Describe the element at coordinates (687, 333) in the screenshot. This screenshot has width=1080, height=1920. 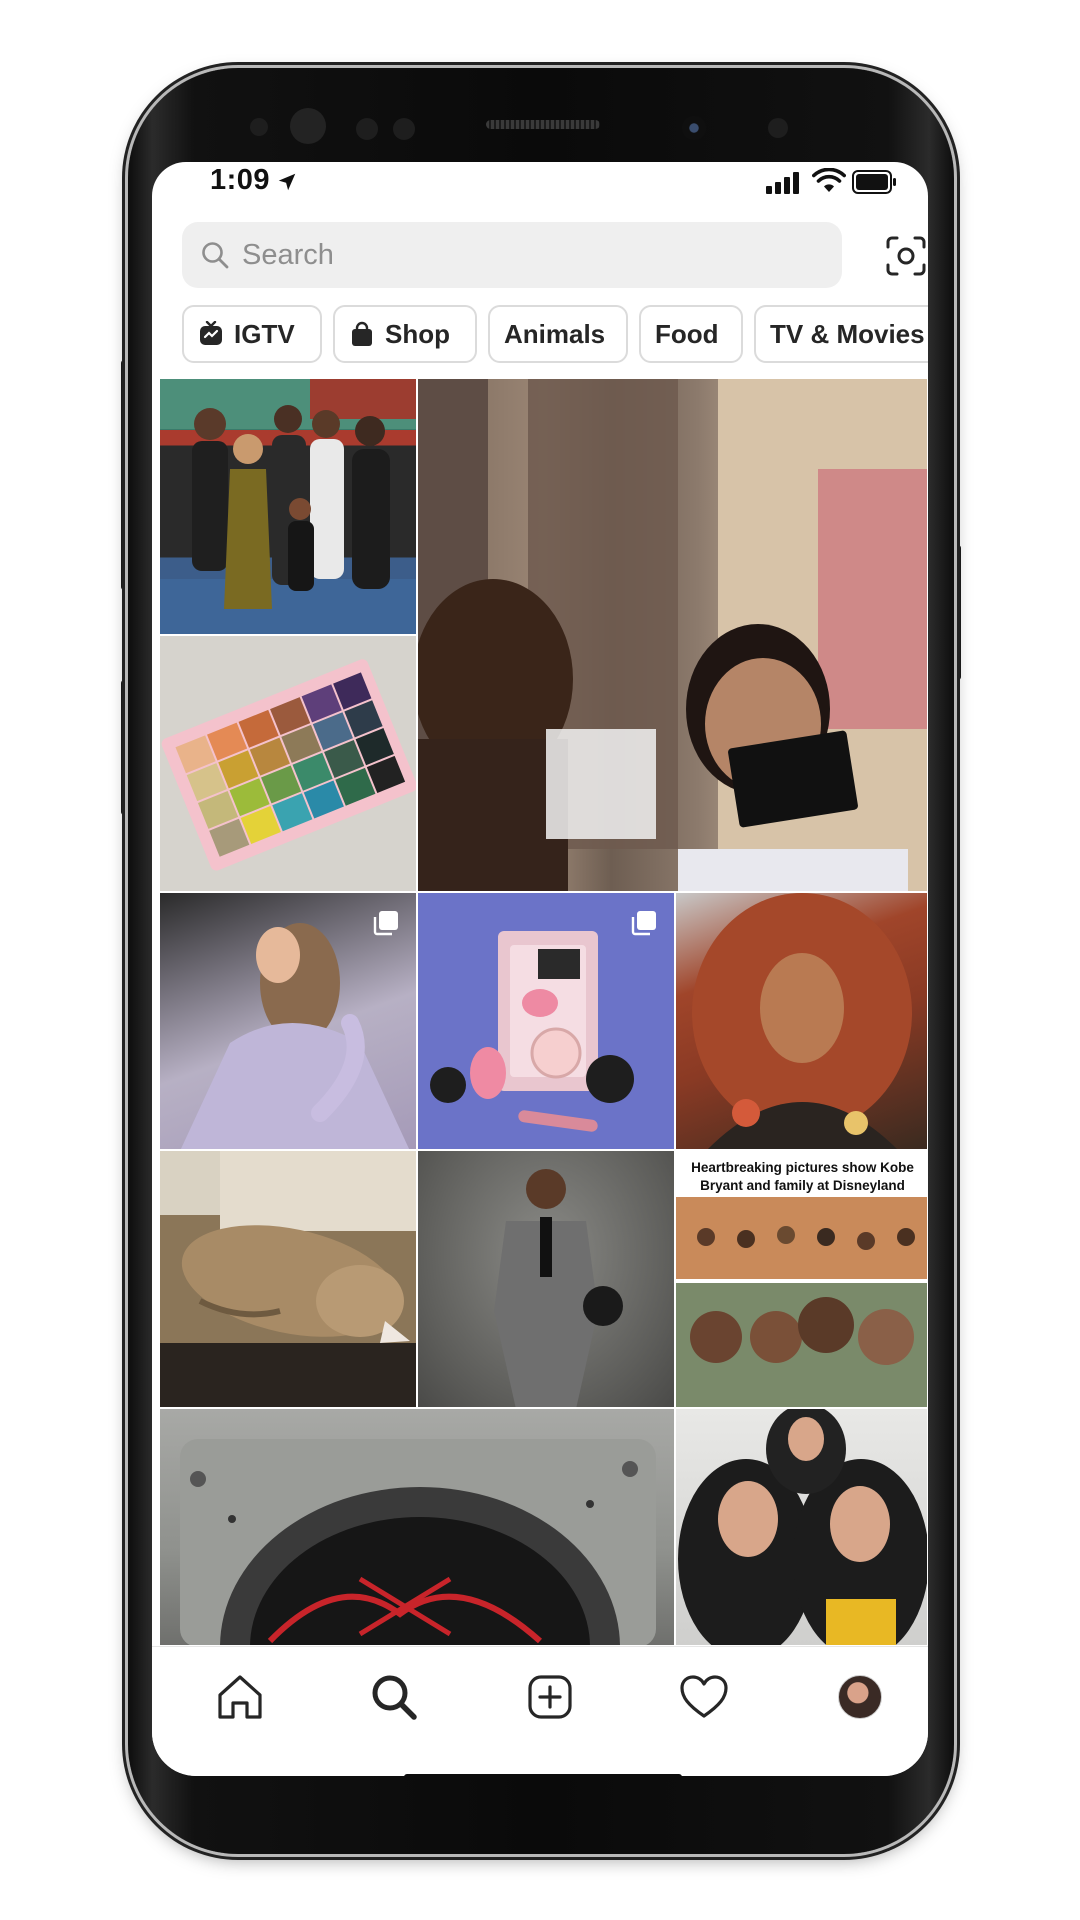
I see `chip-label: Food` at that location.